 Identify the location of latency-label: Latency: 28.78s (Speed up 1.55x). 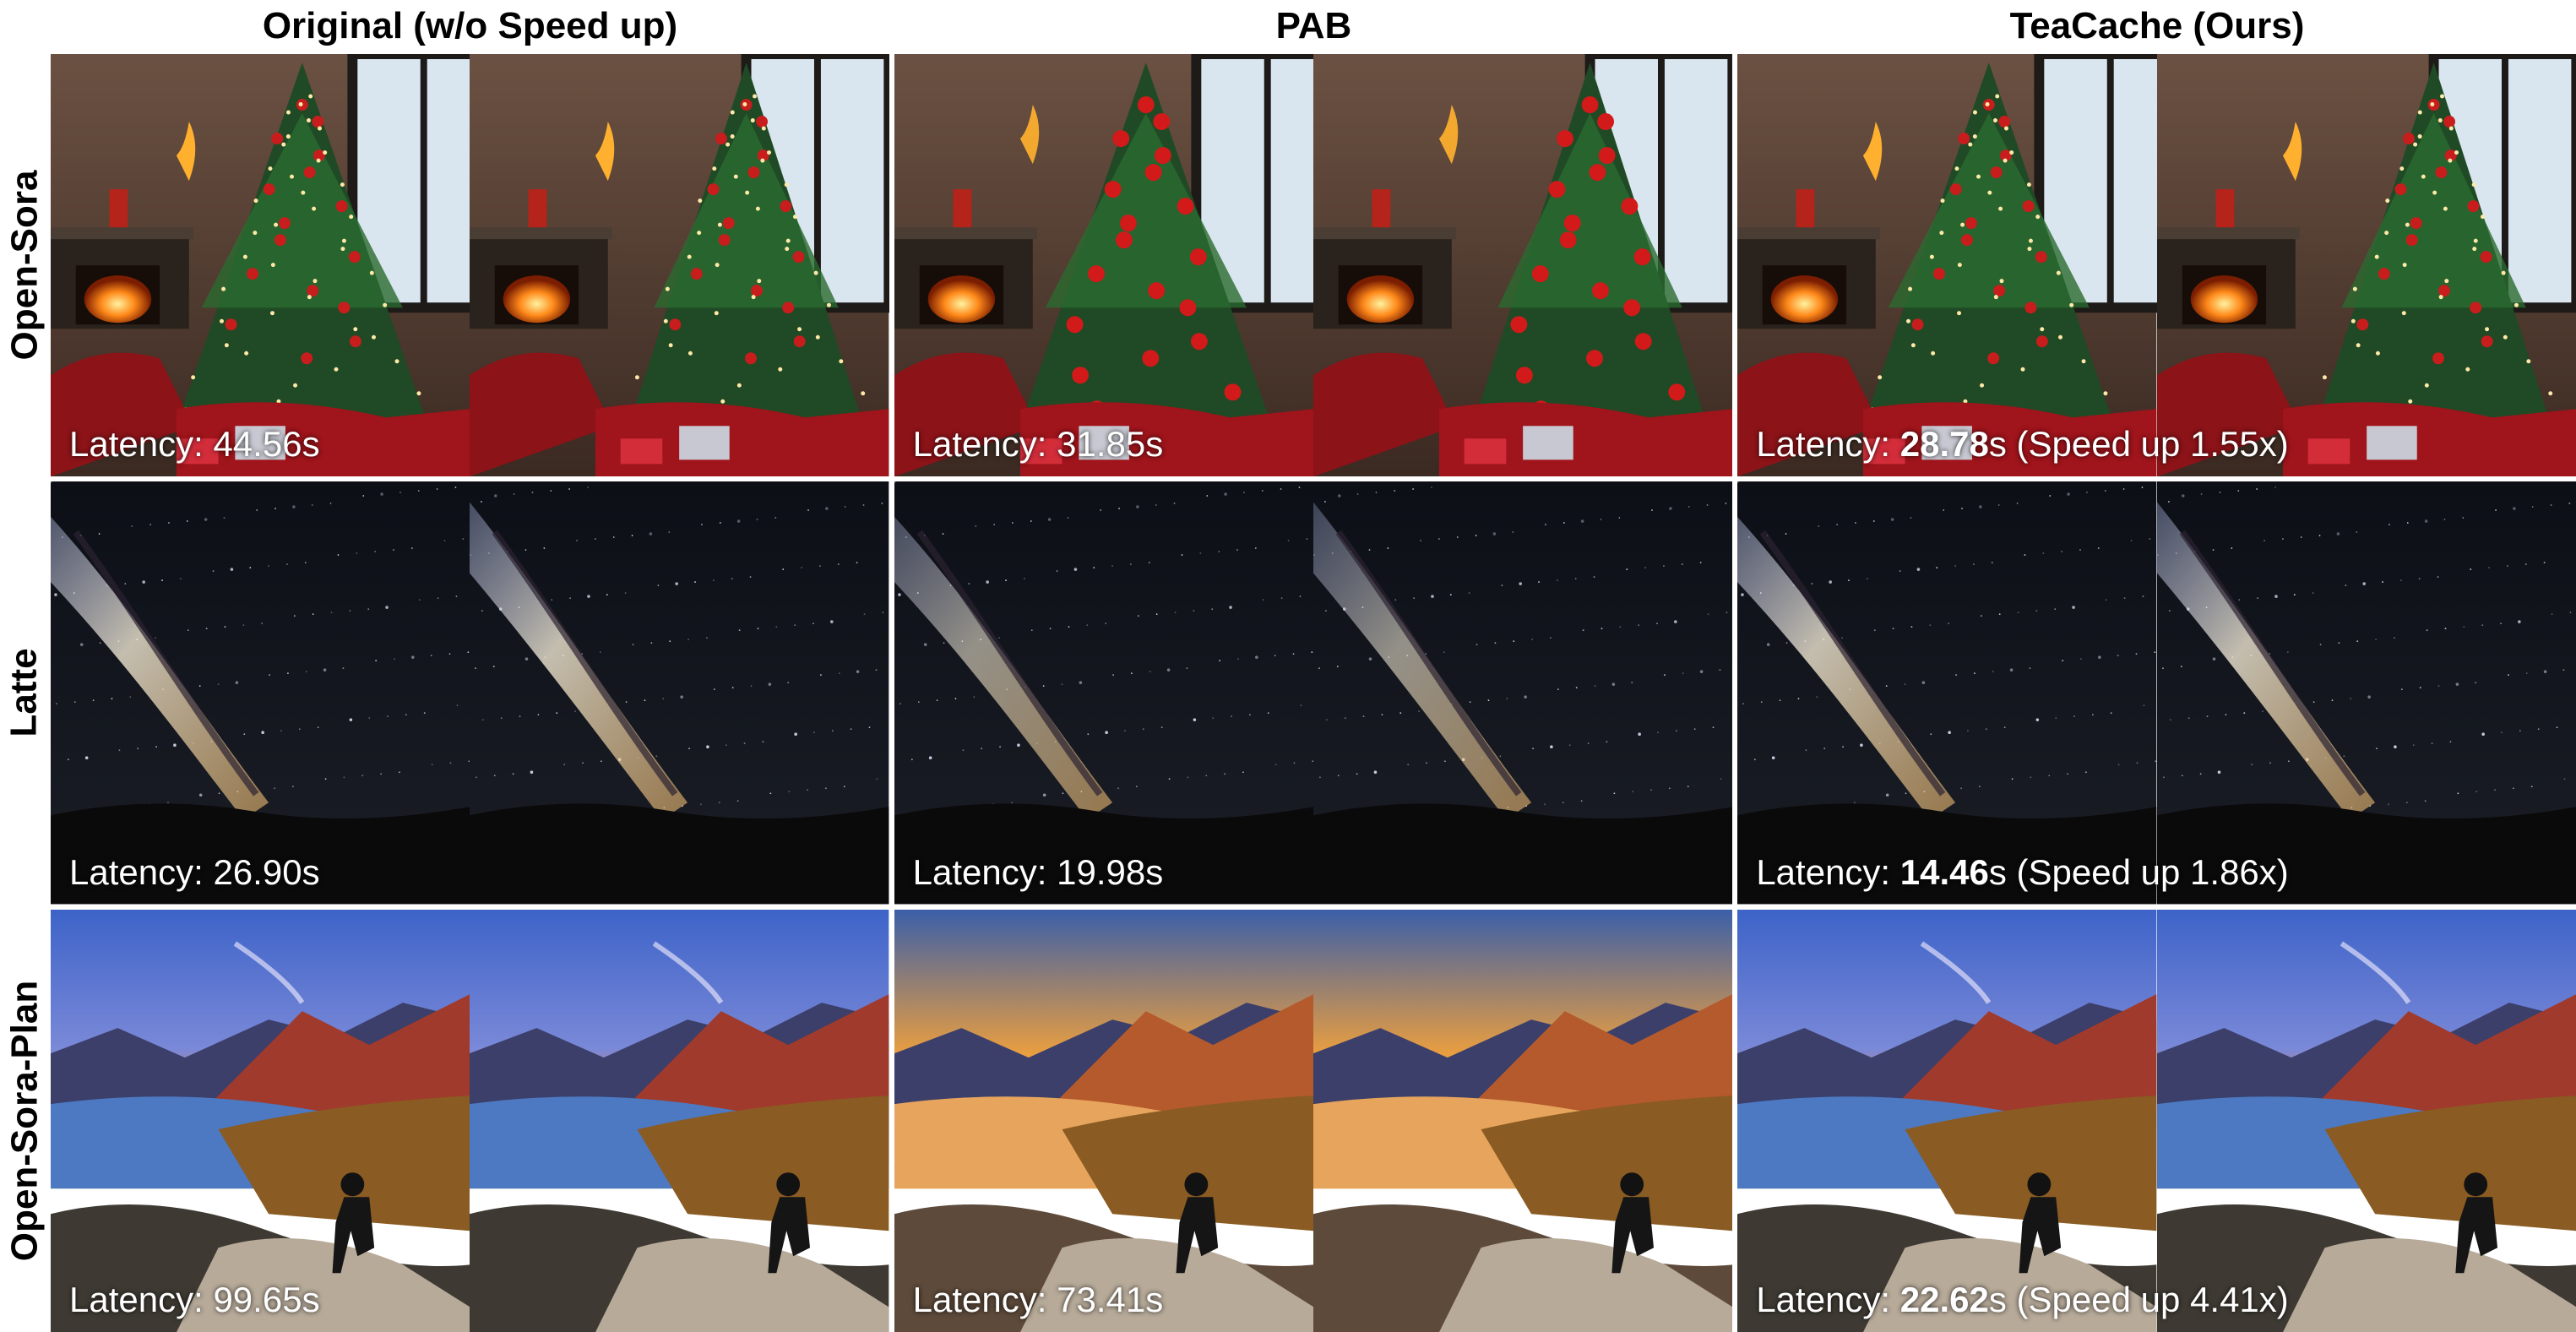
(2022, 444).